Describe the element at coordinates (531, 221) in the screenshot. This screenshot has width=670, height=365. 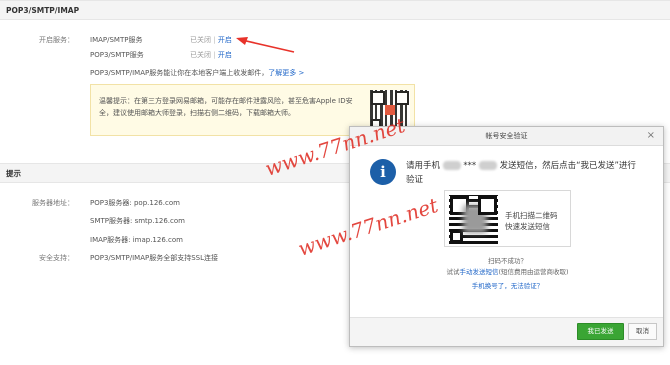
I see `qr-card-text: 手机扫描二维码 快速发送短信` at that location.